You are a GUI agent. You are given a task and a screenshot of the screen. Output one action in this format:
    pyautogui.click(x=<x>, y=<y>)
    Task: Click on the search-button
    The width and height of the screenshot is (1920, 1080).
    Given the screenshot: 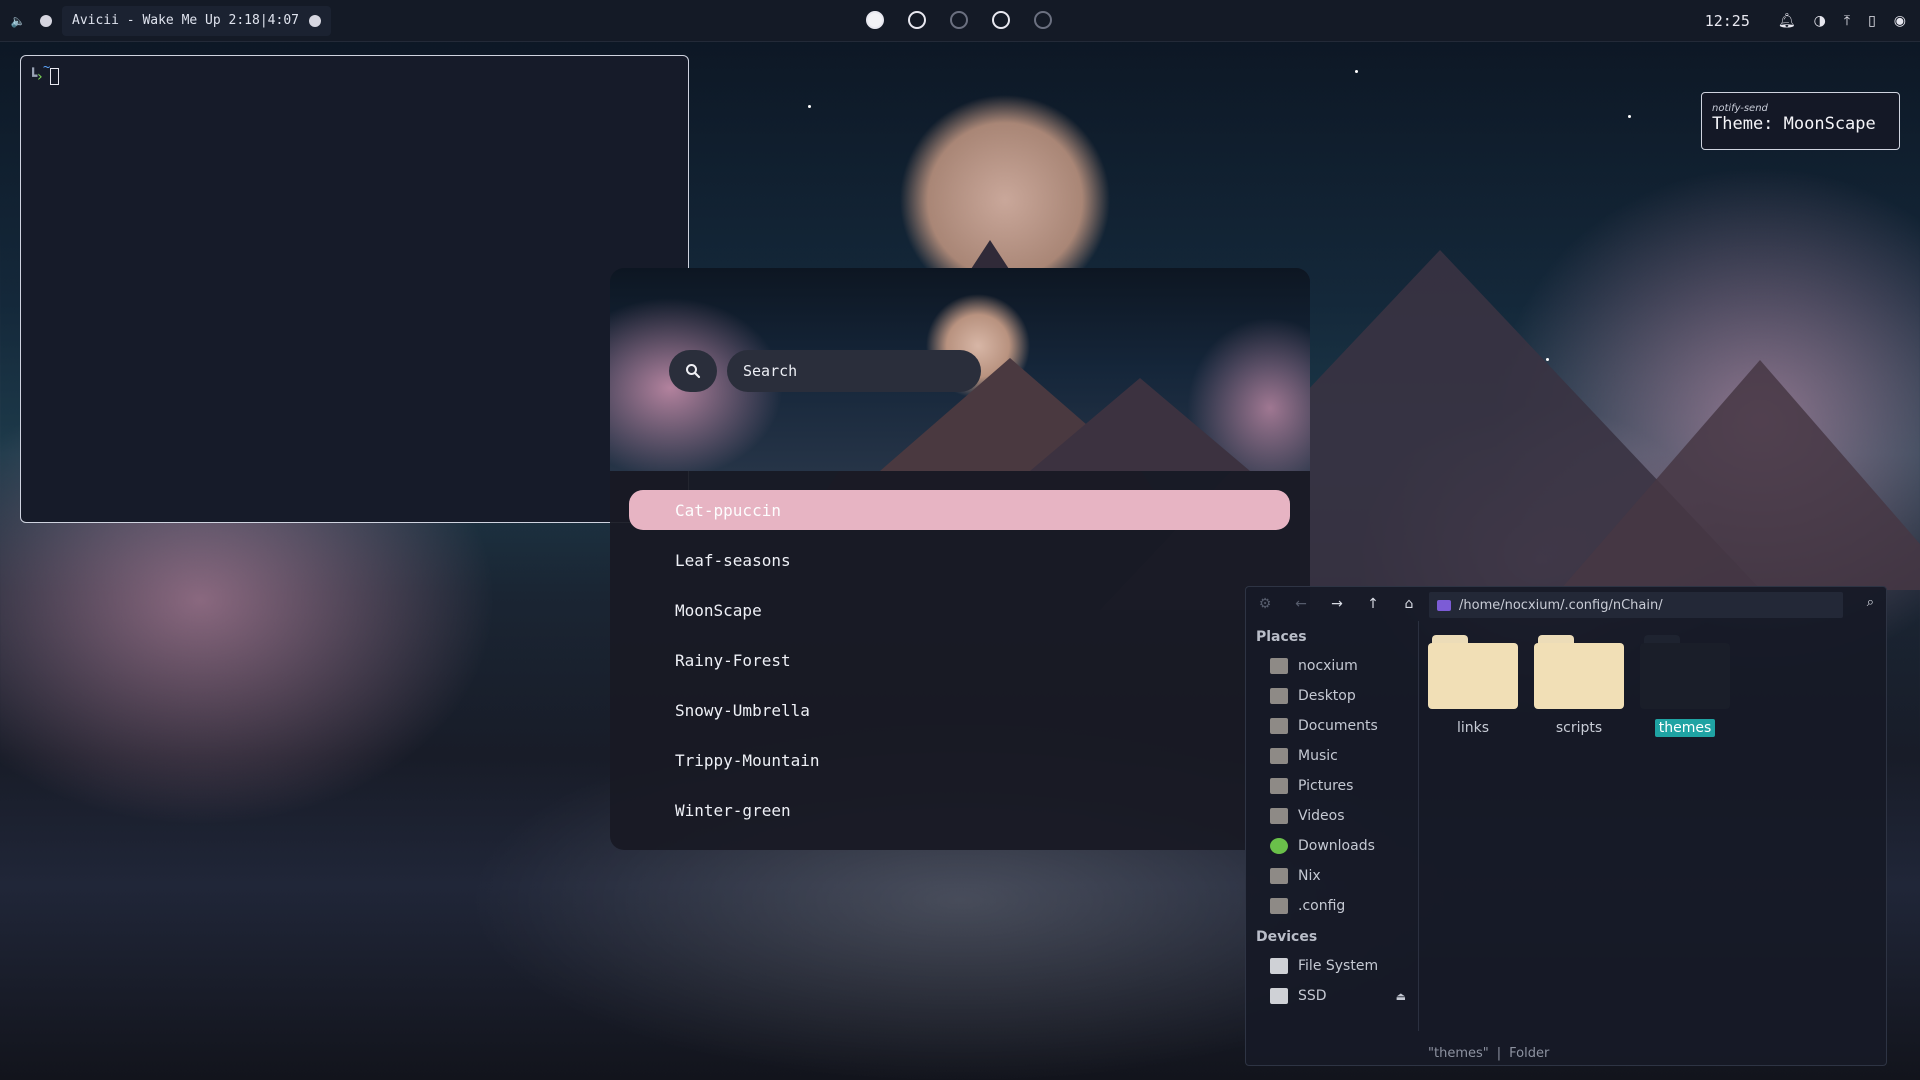 What is the action you would take?
    pyautogui.click(x=693, y=371)
    